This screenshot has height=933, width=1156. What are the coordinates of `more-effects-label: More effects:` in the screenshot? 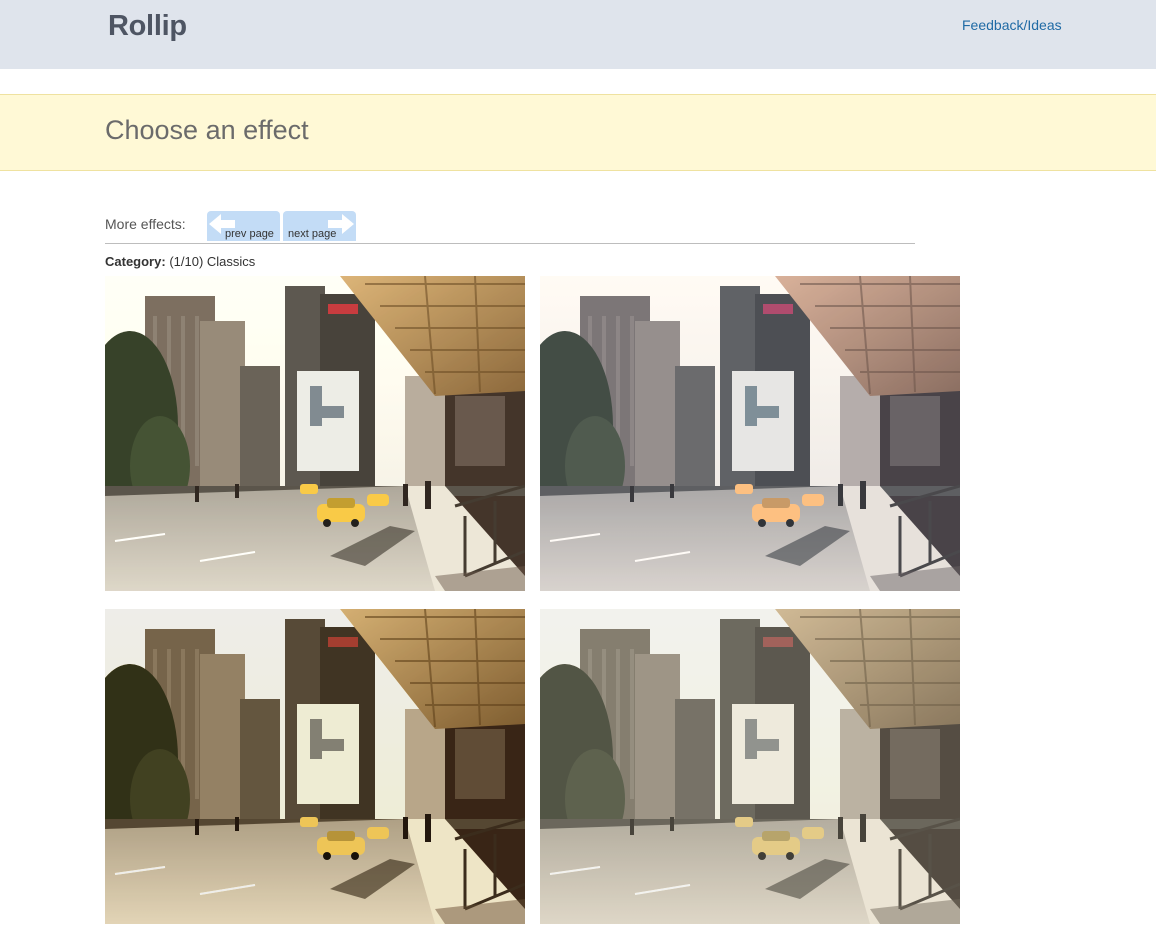 It's located at (145, 224).